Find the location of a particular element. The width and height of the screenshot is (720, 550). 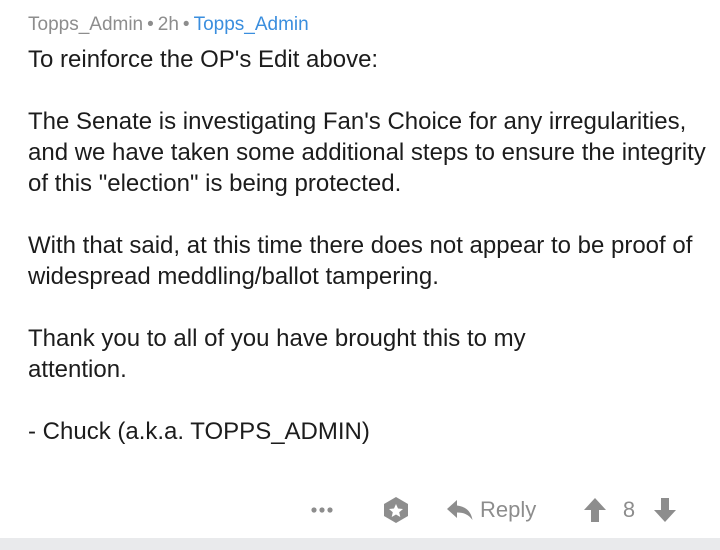

gild-button is located at coordinates (396, 510).